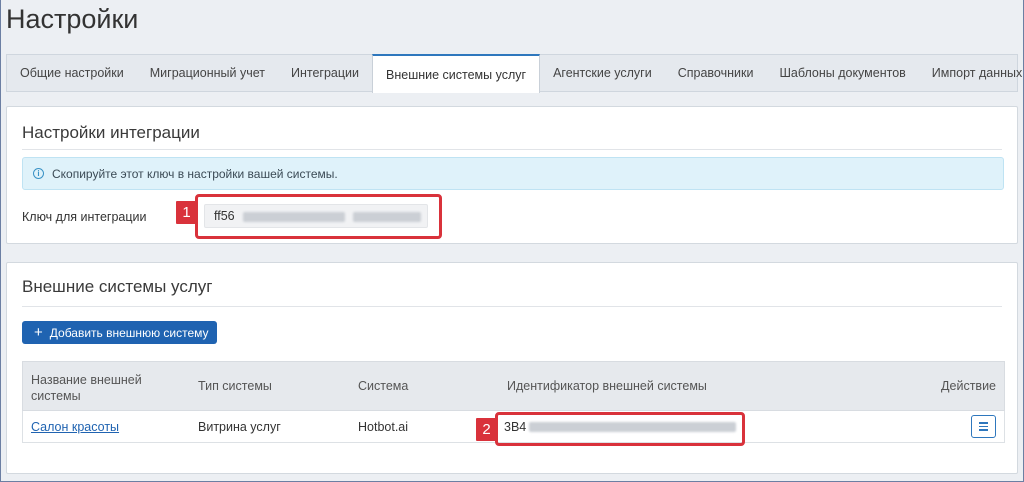 This screenshot has height=482, width=1024. I want to click on add-external-system-label: Добавить внешнюю систему, so click(129, 332).